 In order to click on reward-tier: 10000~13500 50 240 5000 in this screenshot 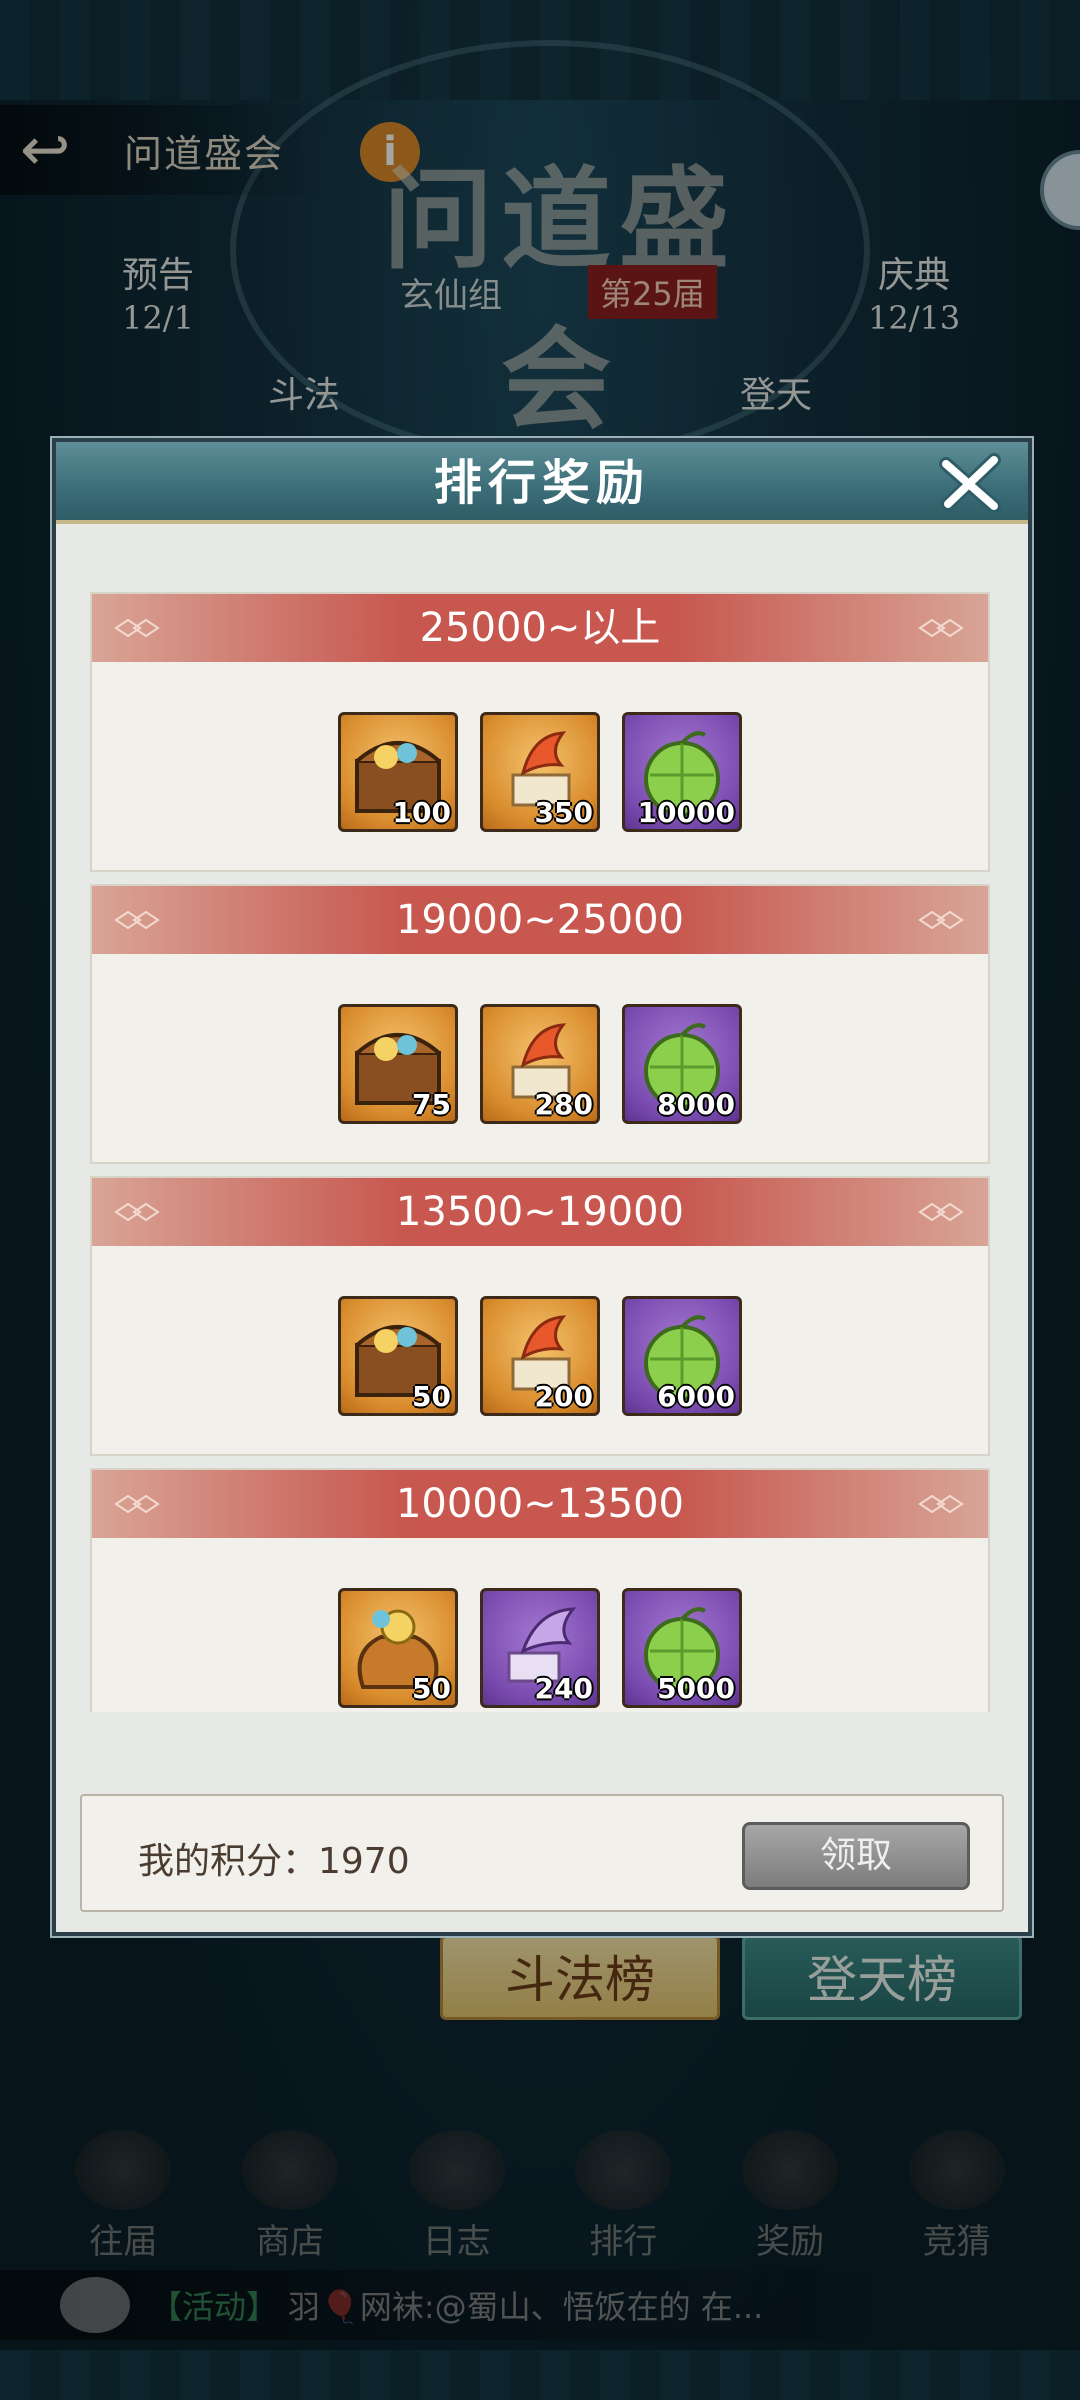, I will do `click(540, 1590)`.